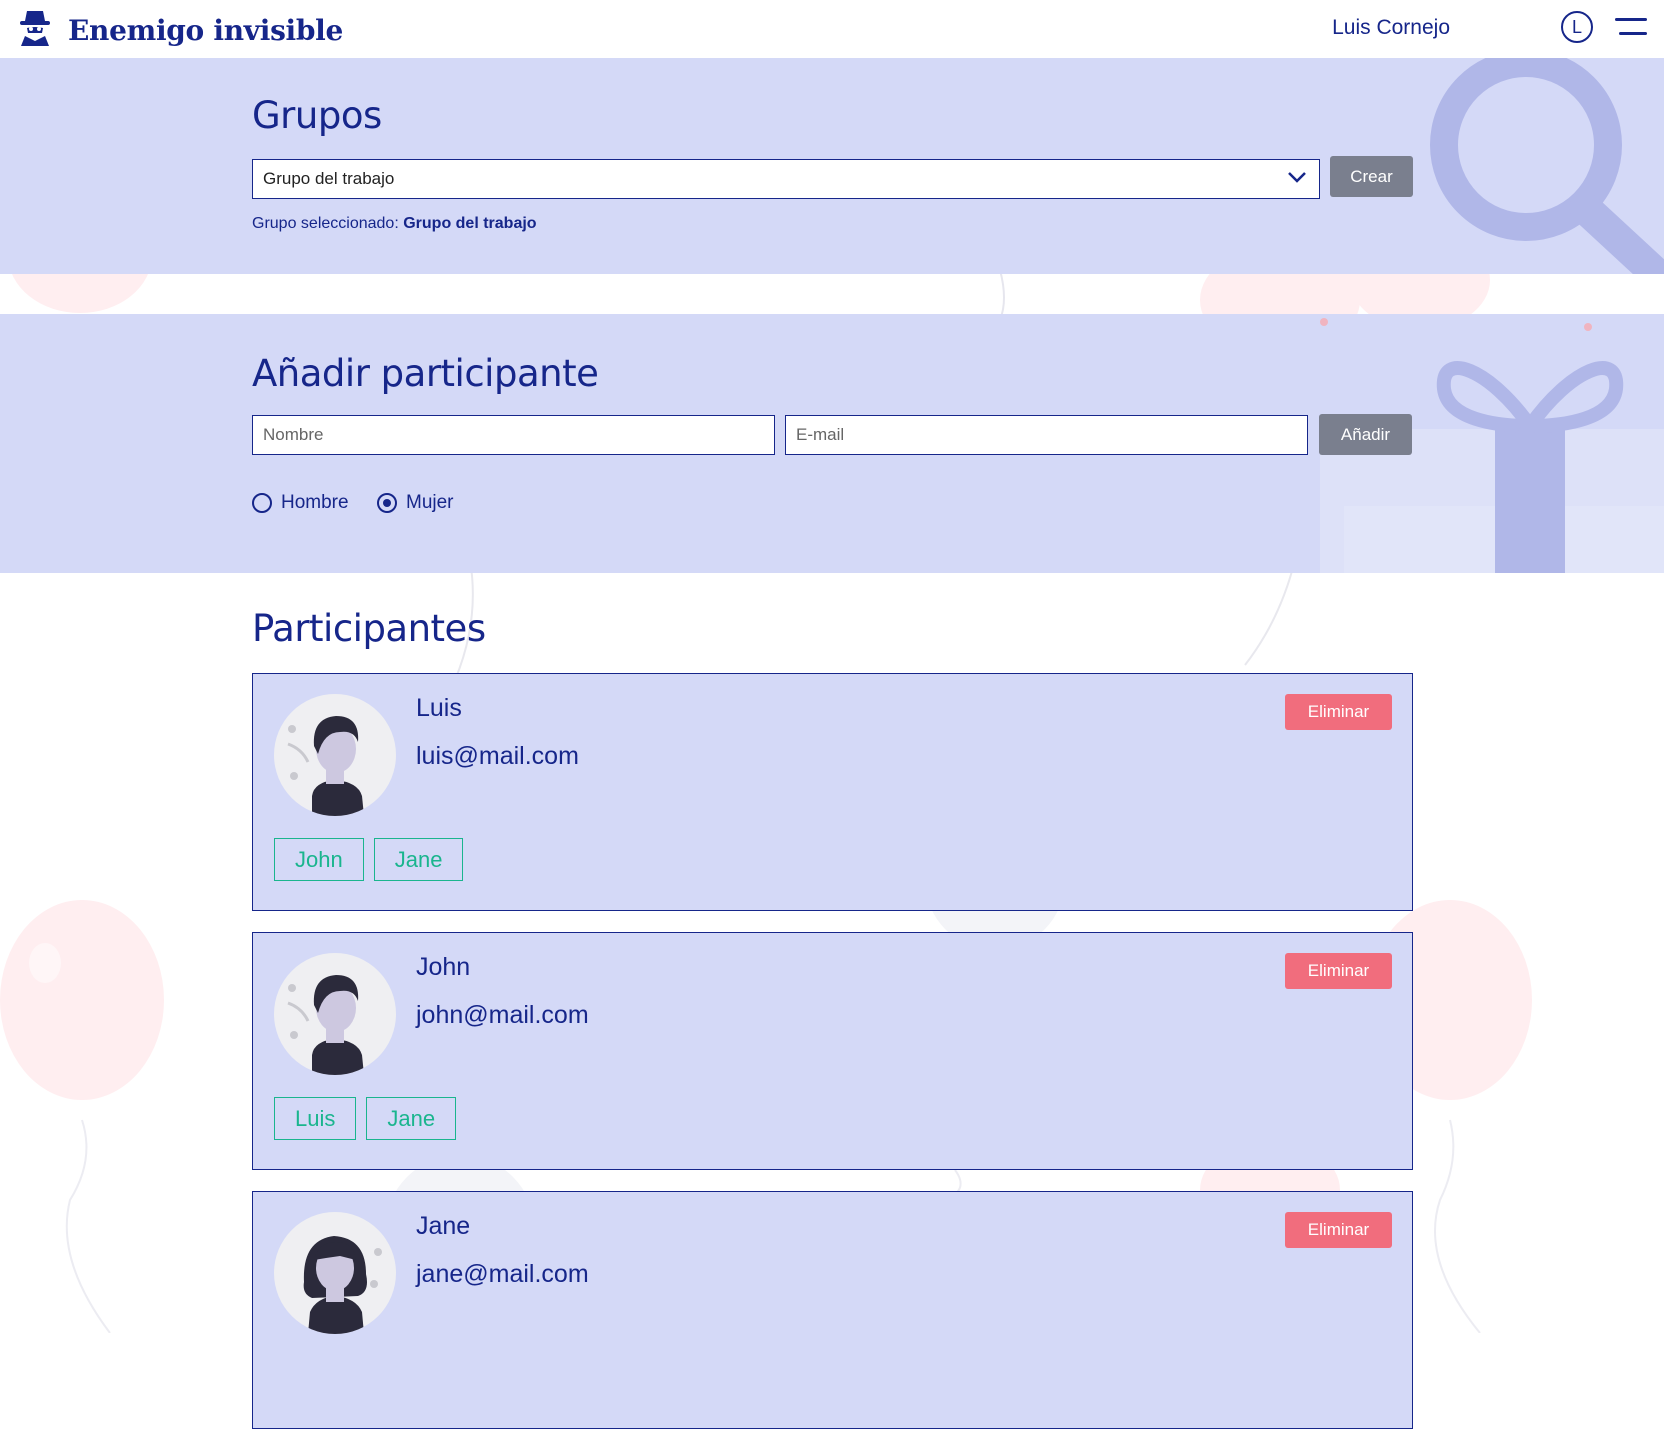 This screenshot has height=1429, width=1664. I want to click on exclusion-tag: John, so click(319, 859).